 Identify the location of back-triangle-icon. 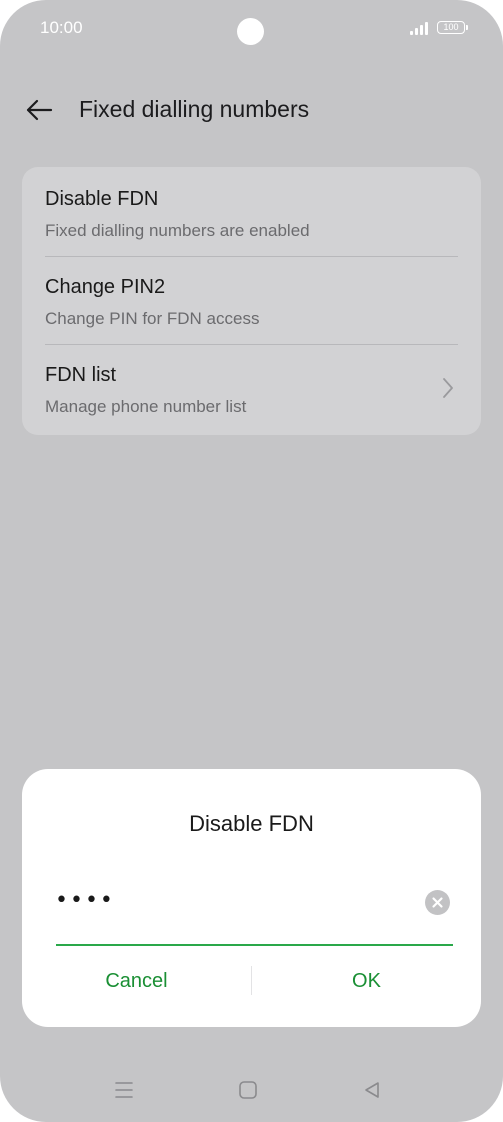
(372, 1090).